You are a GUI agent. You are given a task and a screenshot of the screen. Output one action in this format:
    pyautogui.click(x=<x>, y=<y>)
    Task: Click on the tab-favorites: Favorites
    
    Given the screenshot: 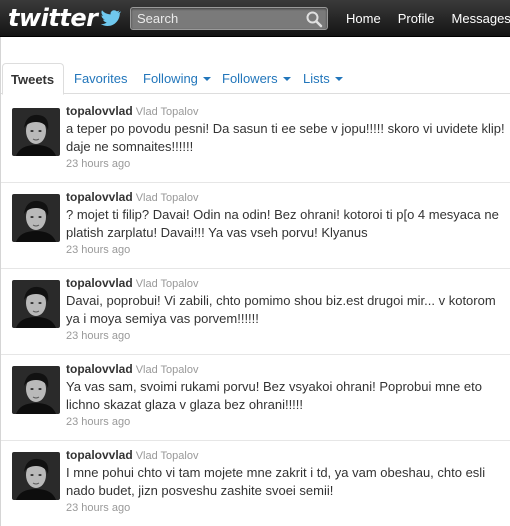 What is the action you would take?
    pyautogui.click(x=100, y=78)
    